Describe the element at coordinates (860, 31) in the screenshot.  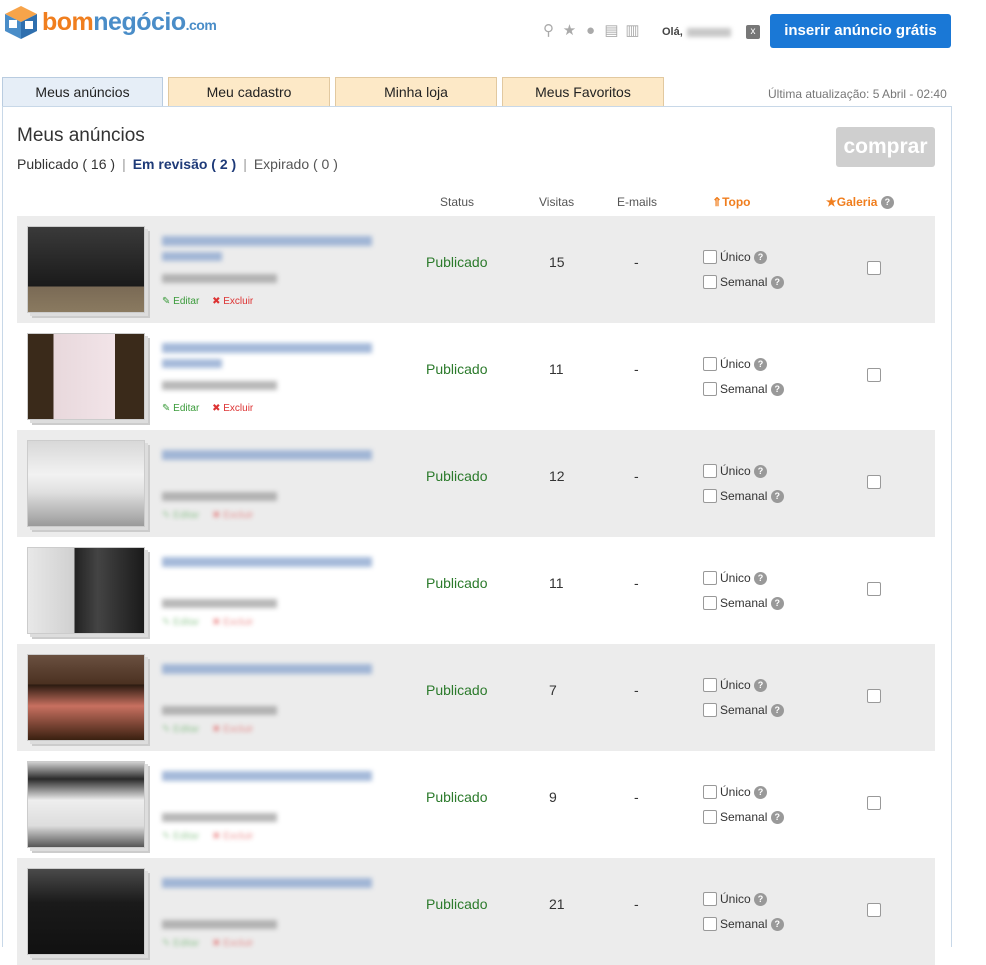
I see `insert-ad-button: inserir anúncio grátis` at that location.